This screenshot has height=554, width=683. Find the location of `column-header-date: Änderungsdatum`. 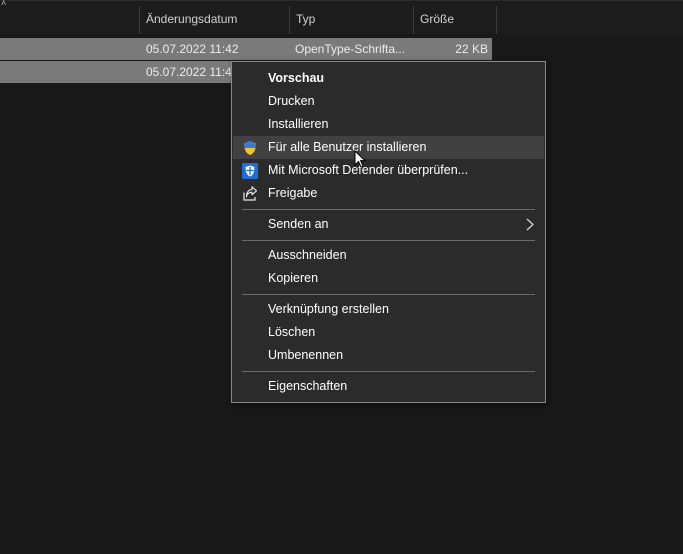

column-header-date: Änderungsdatum is located at coordinates (214, 20).